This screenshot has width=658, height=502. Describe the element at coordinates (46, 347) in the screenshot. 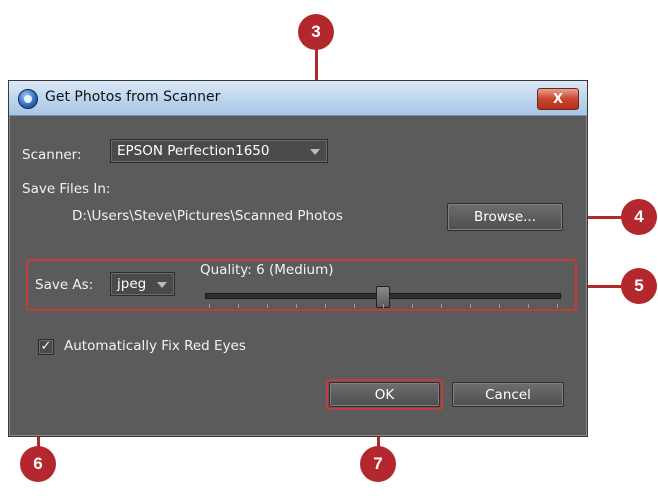

I see `red-eye-checkbox: ✓` at that location.